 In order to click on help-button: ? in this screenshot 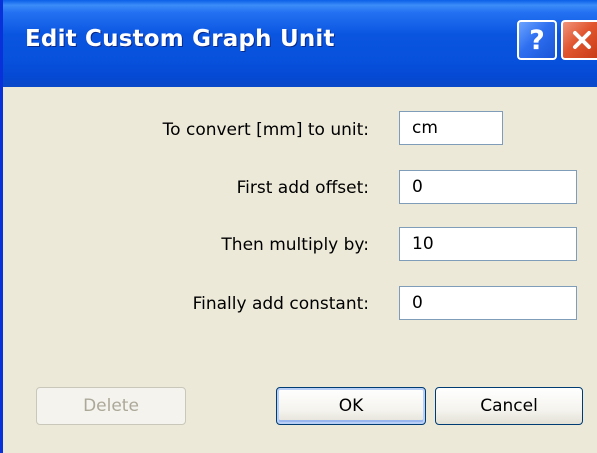, I will do `click(537, 40)`.